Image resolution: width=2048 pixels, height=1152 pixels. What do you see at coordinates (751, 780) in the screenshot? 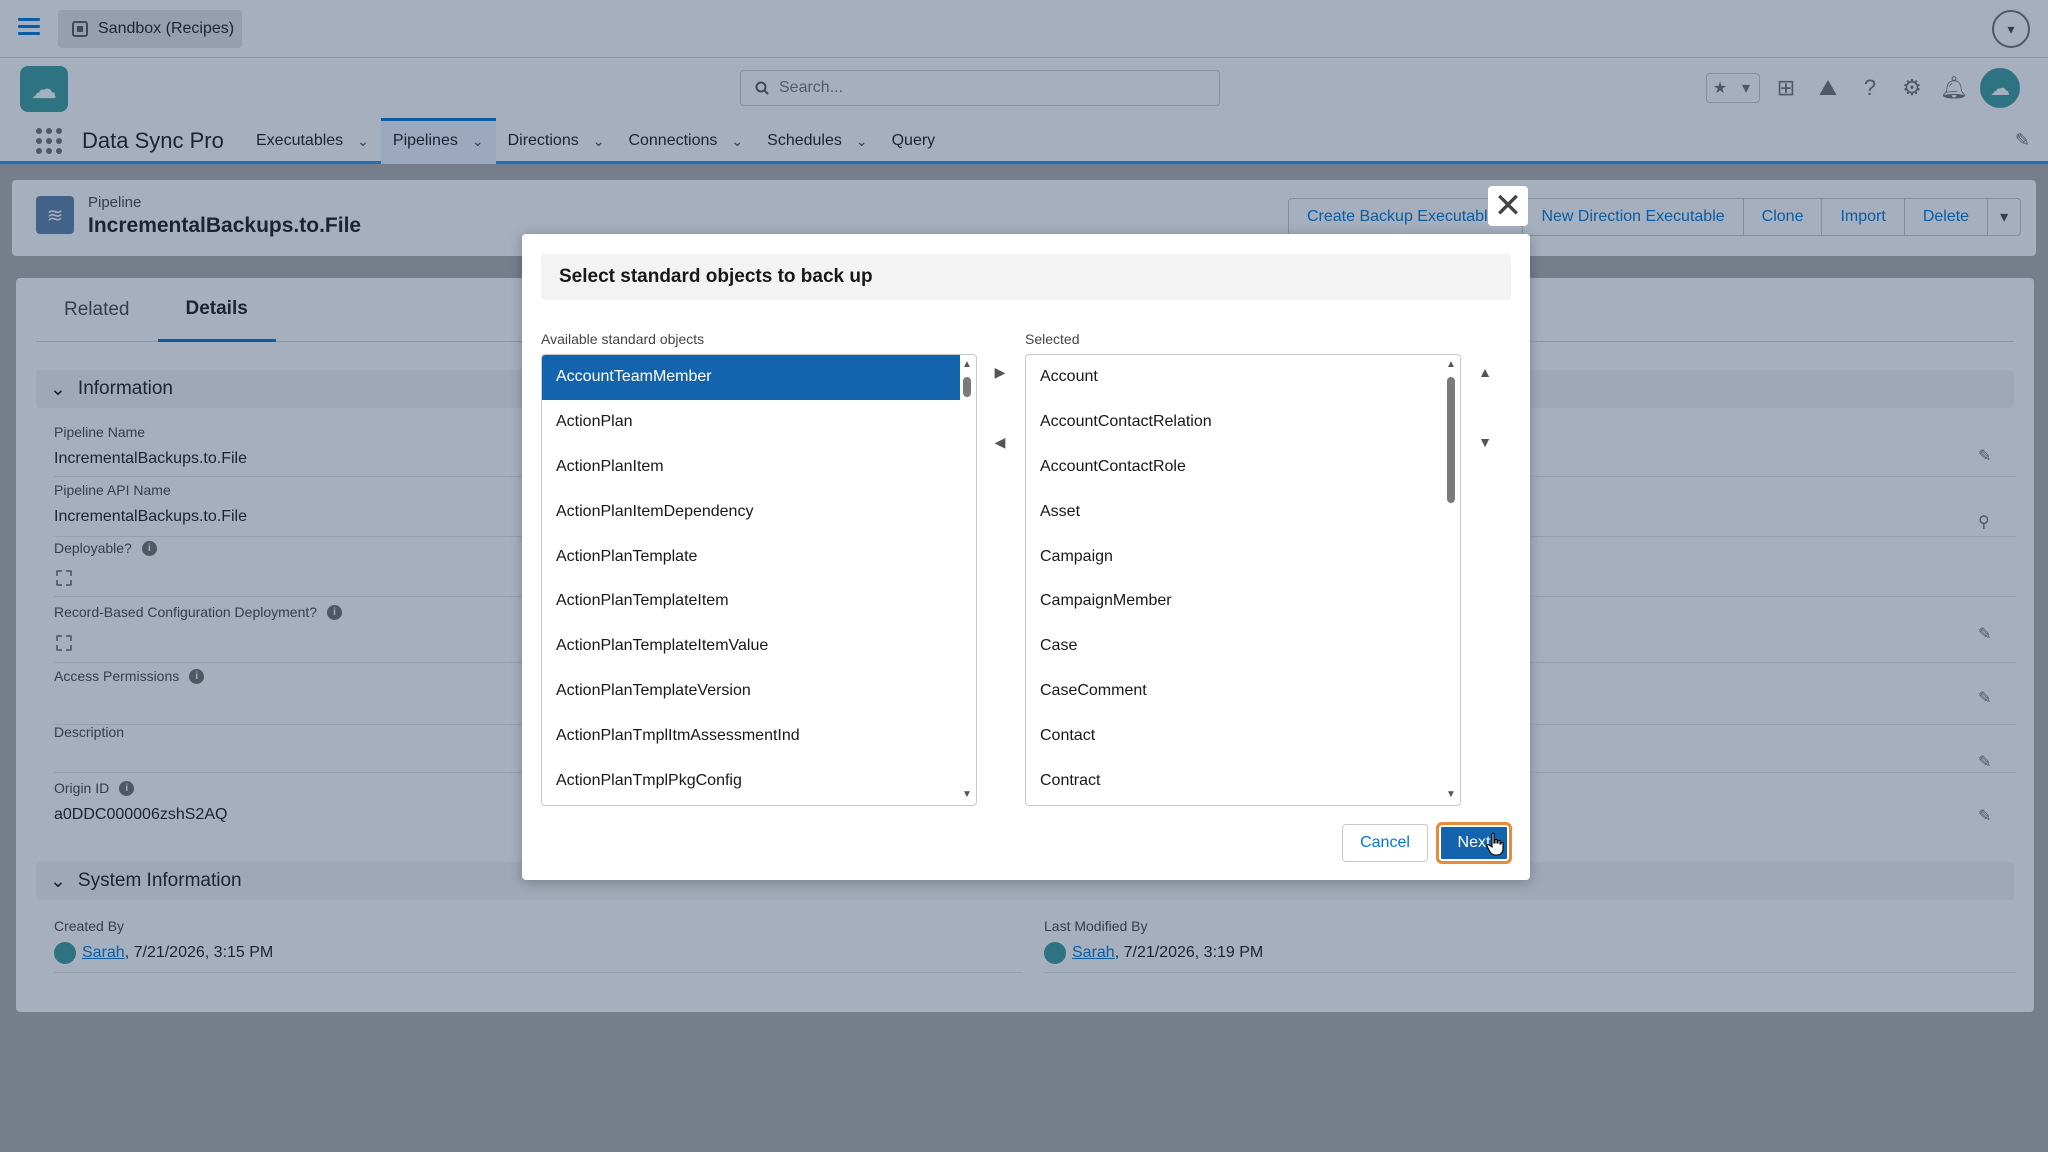
I see `list-item: ActionPlanTmplPkgConfig` at bounding box center [751, 780].